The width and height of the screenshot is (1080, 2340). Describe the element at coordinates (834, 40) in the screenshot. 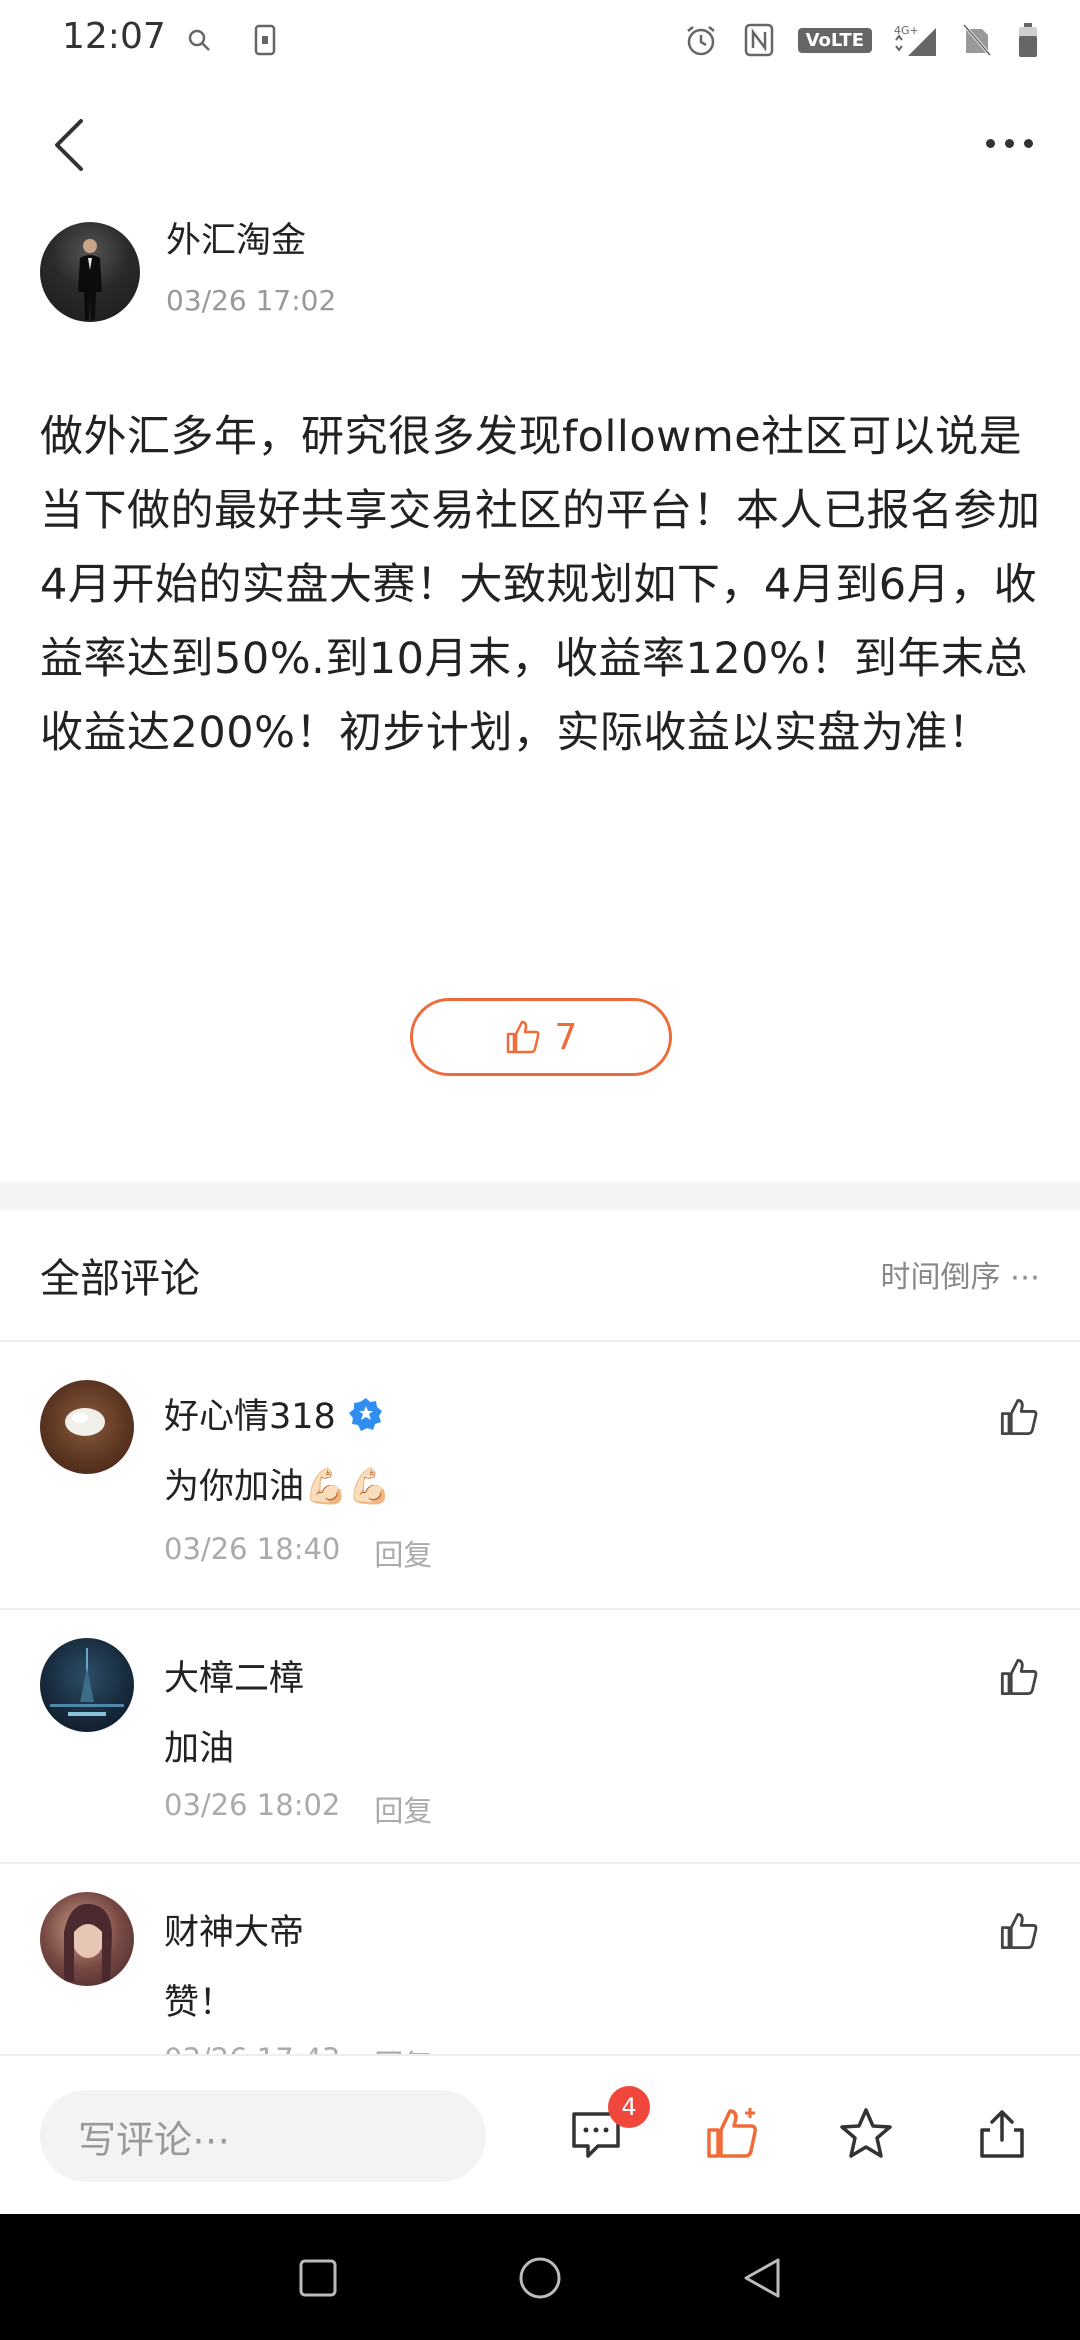

I see `volte-indicator: VoLTE` at that location.